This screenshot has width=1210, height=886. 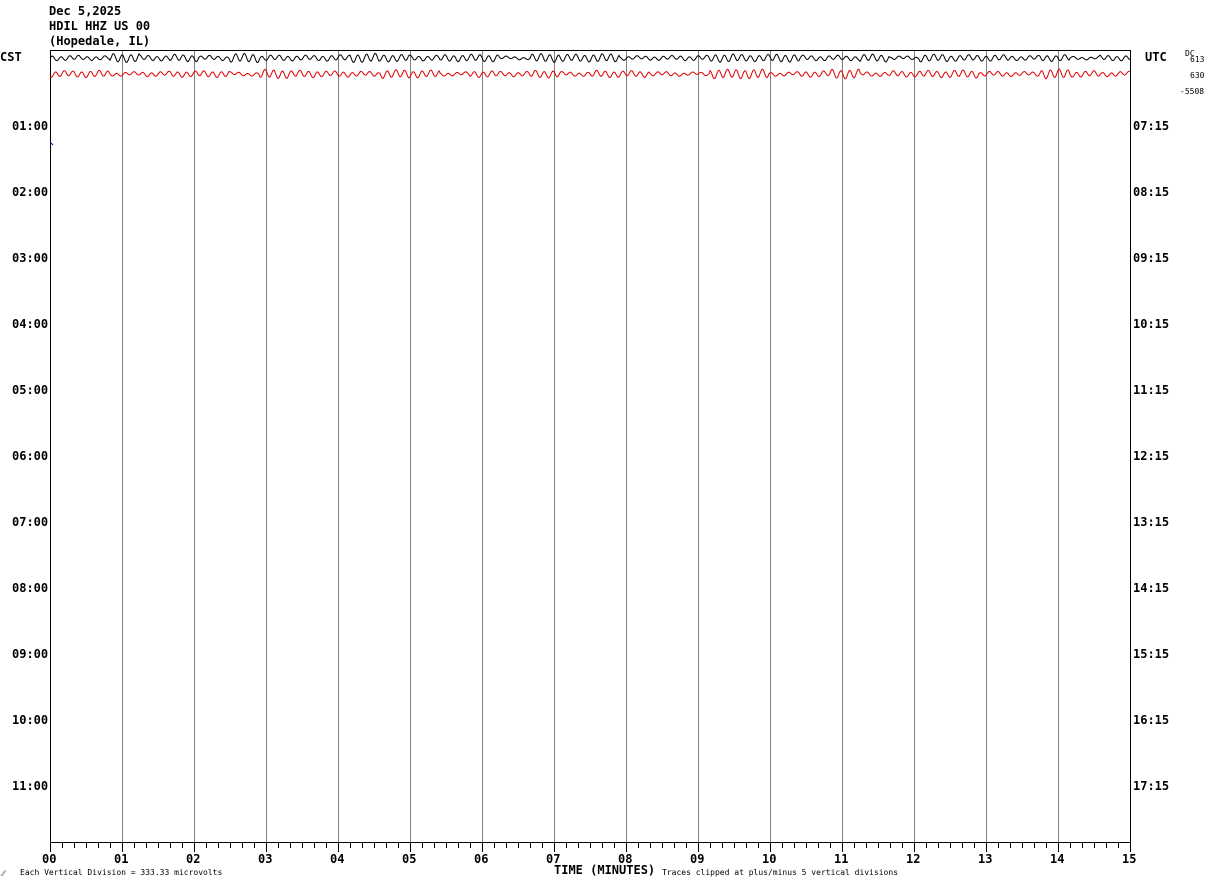 I want to click on x-tick-label: 15, so click(x=1129, y=859).